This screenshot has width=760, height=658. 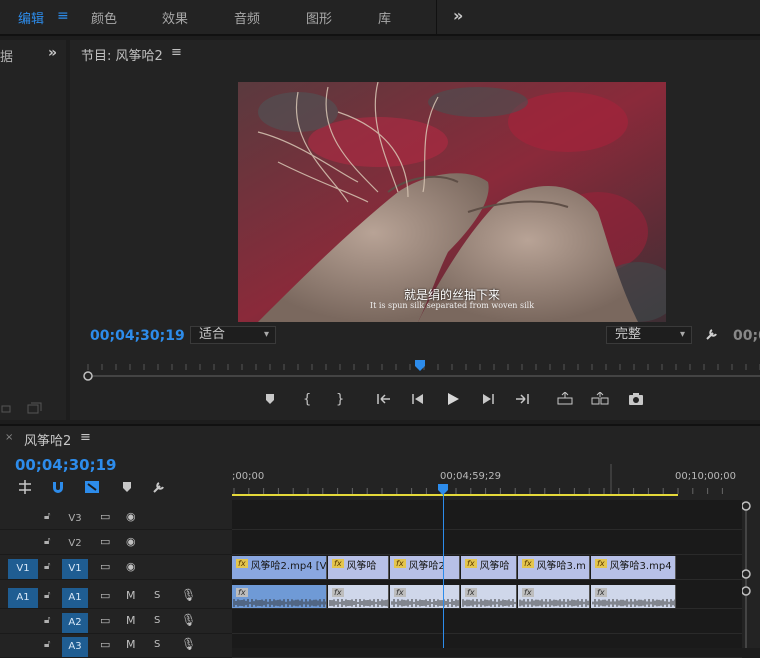 What do you see at coordinates (75, 569) in the screenshot?
I see `track-name: V1` at bounding box center [75, 569].